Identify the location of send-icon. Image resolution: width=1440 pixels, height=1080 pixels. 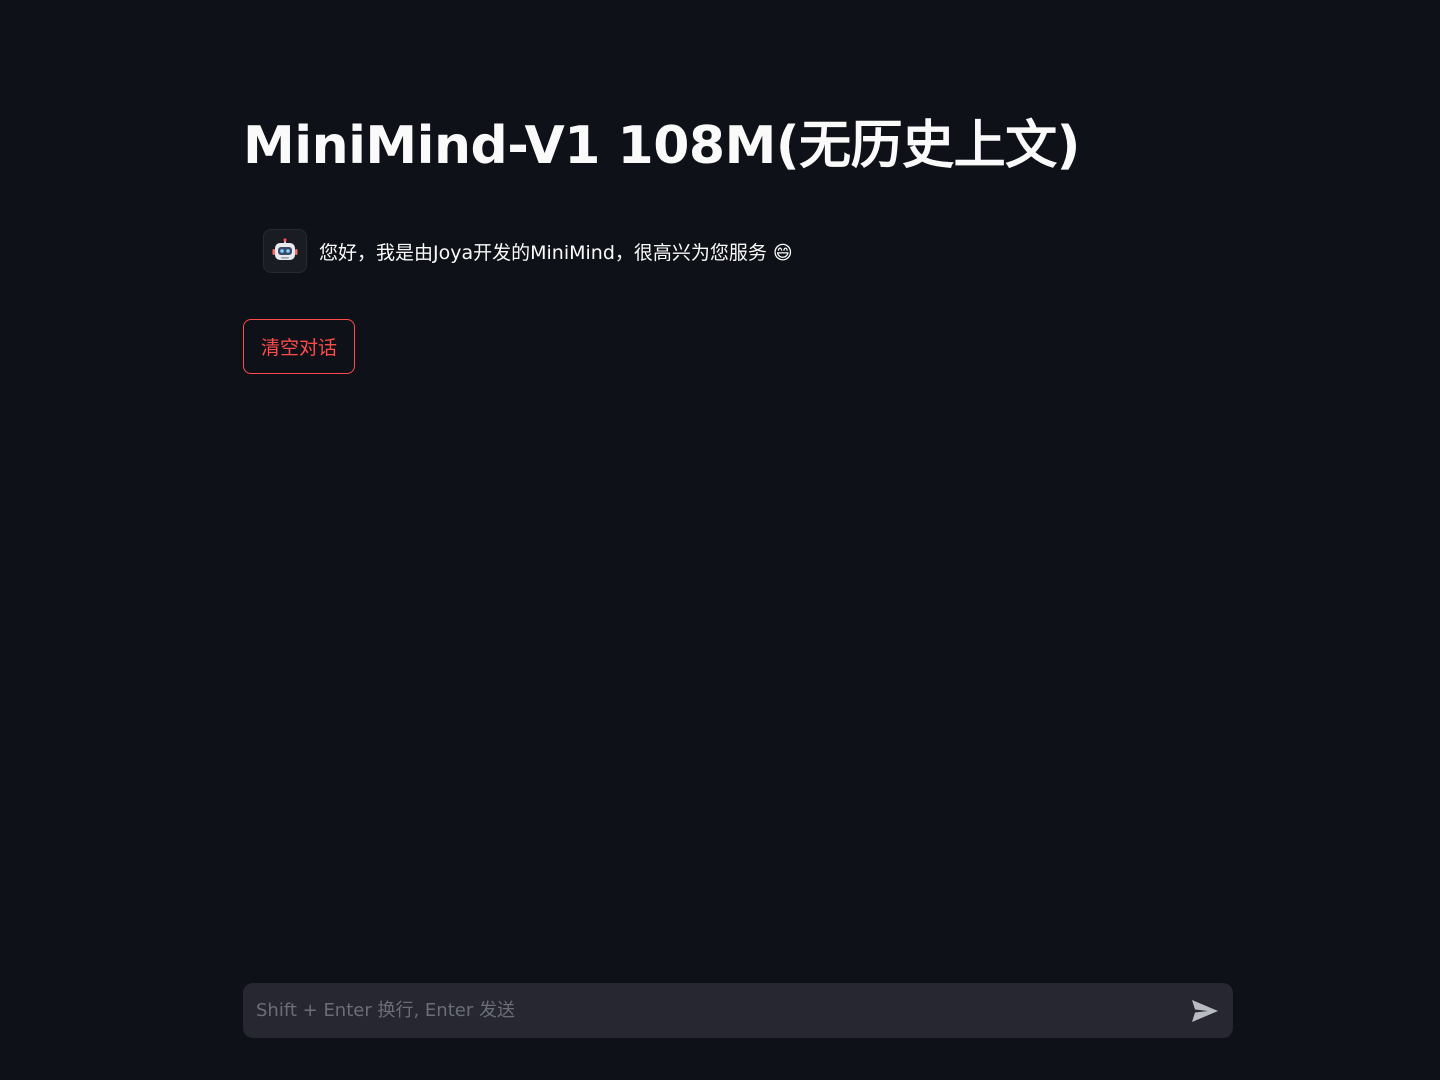
(1205, 1010).